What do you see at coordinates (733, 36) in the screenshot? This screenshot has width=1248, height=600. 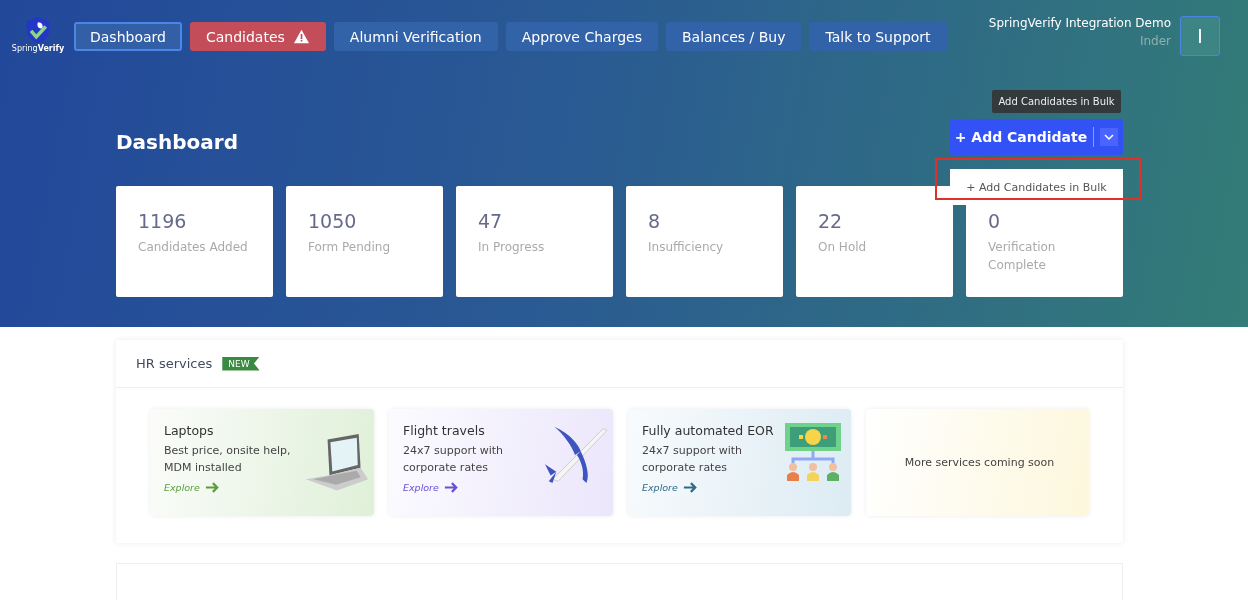 I see `nav-tab: Balances / Buy` at bounding box center [733, 36].